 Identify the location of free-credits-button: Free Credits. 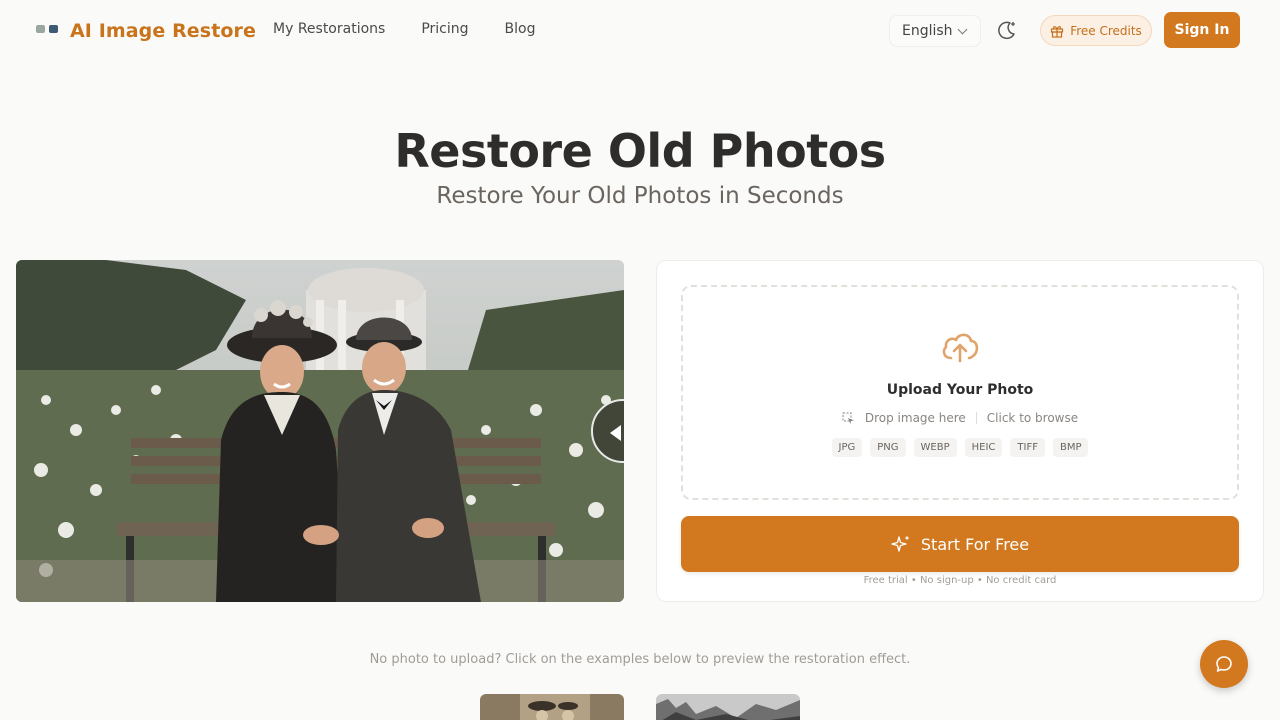
(1096, 30).